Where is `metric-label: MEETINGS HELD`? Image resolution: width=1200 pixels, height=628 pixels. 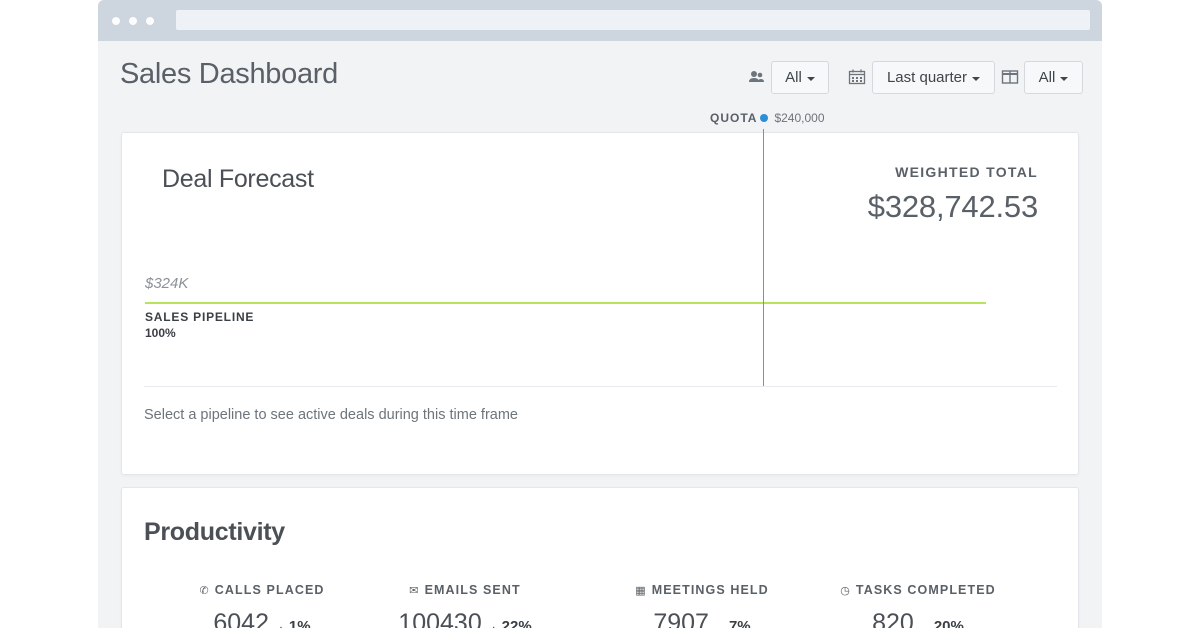
metric-label: MEETINGS HELD is located at coordinates (710, 590).